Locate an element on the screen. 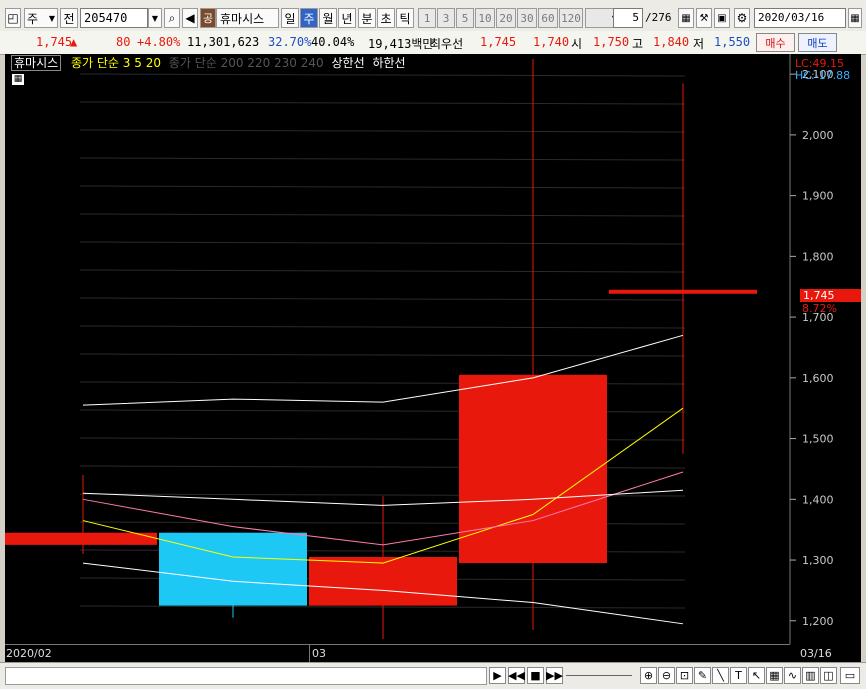  cursor-tool-icon: ↖ is located at coordinates (756, 675).